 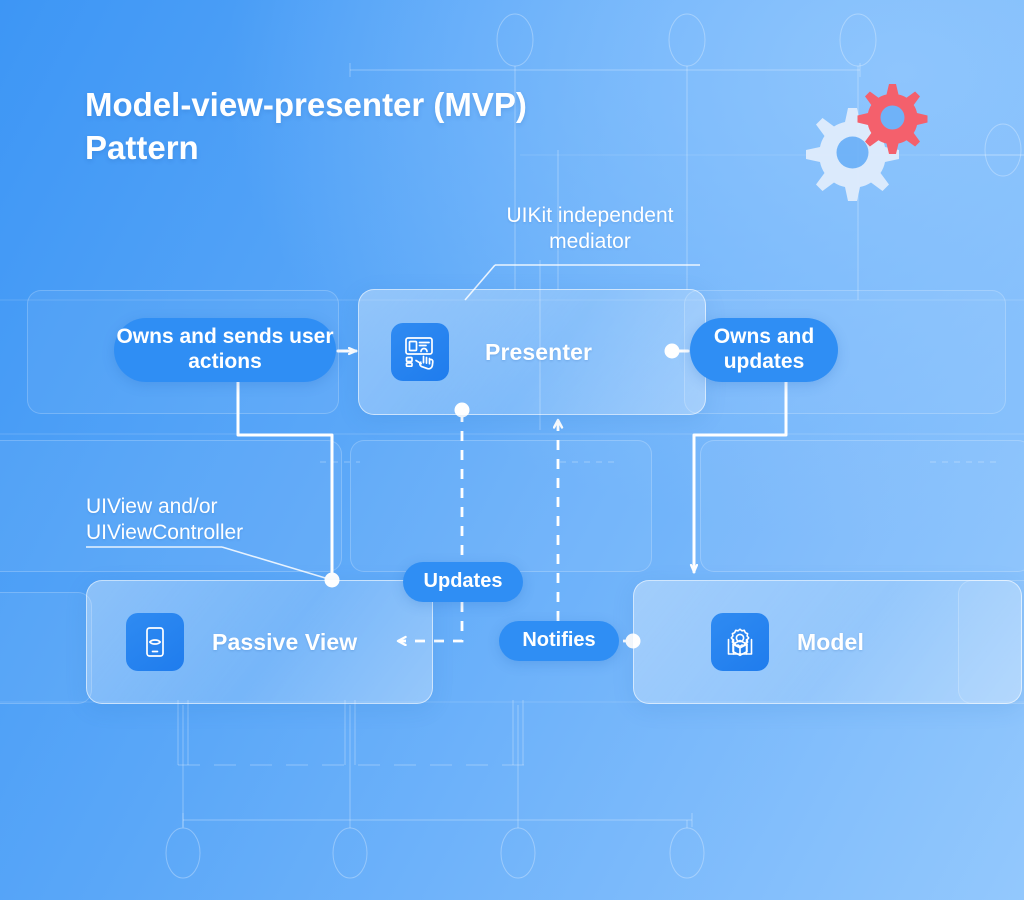 I want to click on pill-owns-and-updates: Owns and updates, so click(x=764, y=350).